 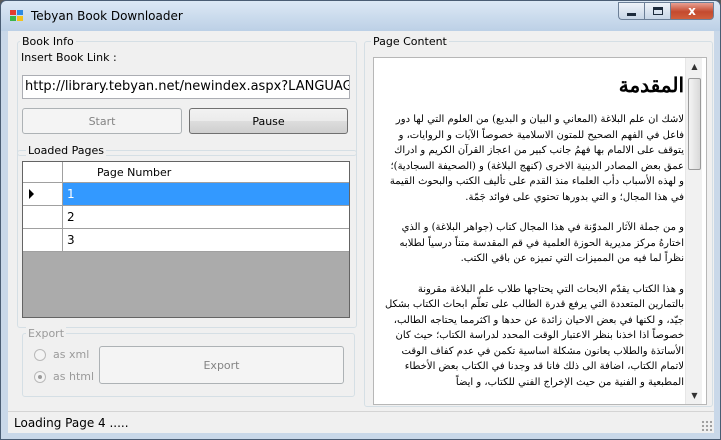 What do you see at coordinates (268, 121) in the screenshot?
I see `pause-button: Pause` at bounding box center [268, 121].